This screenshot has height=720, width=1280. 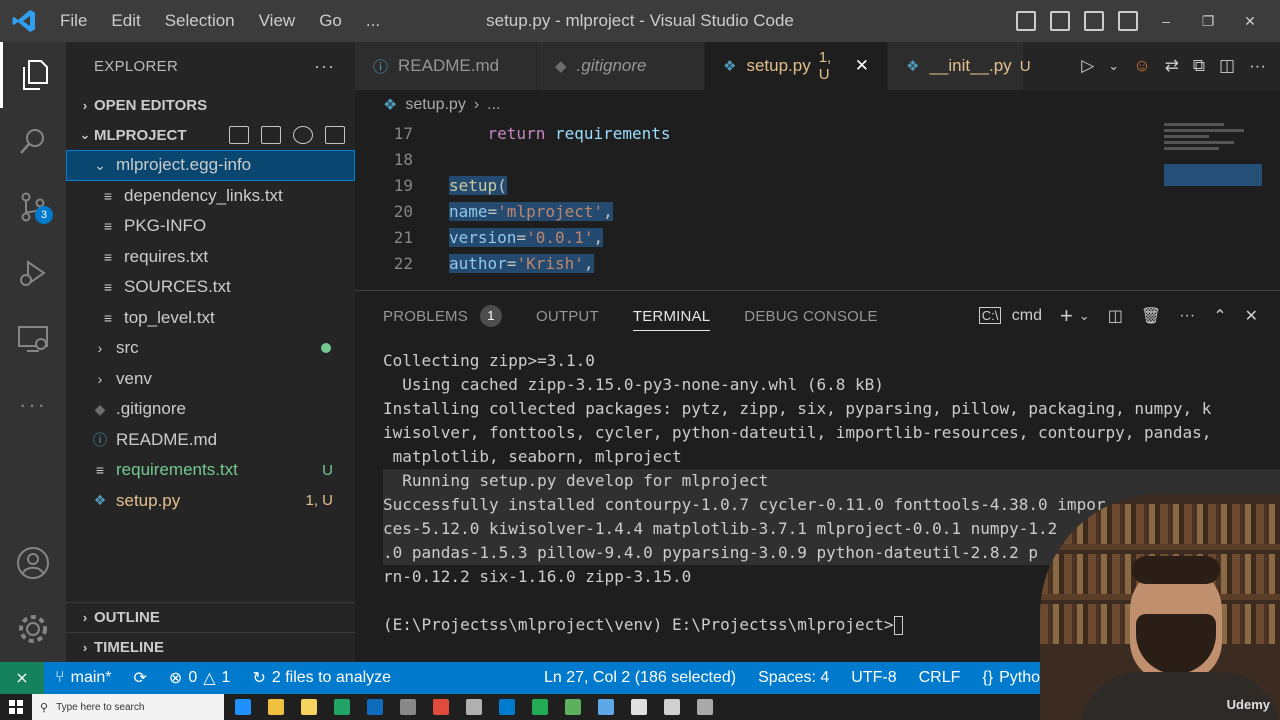 What do you see at coordinates (817, 263) in the screenshot?
I see `code-line: 22 author='Krish',` at bounding box center [817, 263].